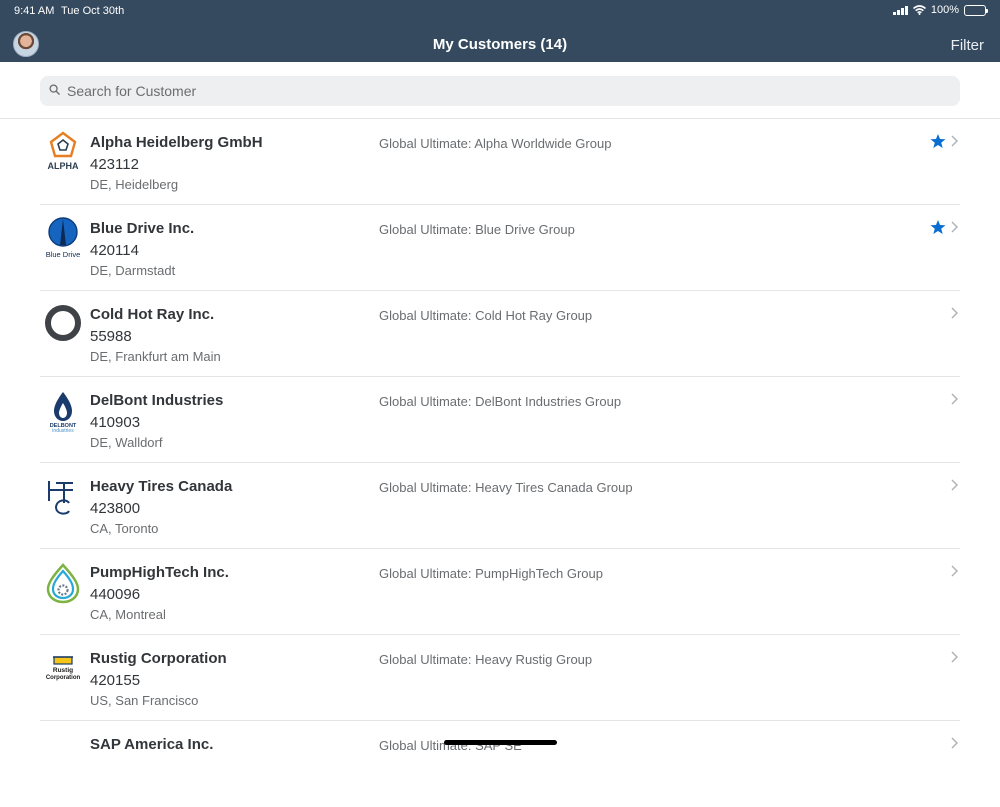  Describe the element at coordinates (115, 680) in the screenshot. I see `customer-id: 420155` at that location.